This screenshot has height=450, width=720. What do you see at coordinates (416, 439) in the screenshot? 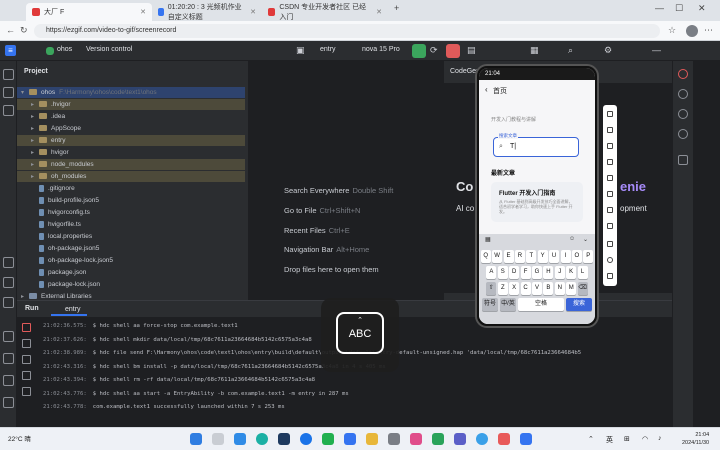
I see `bilibili-icon` at bounding box center [416, 439].